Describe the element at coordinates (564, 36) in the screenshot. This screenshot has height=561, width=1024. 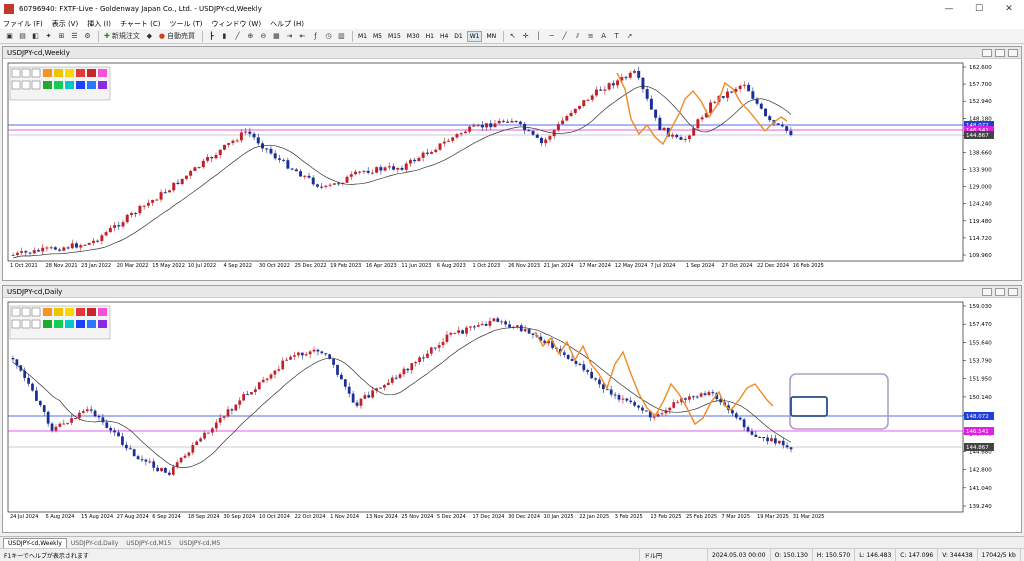
I see `trendline-icon: ╱` at that location.